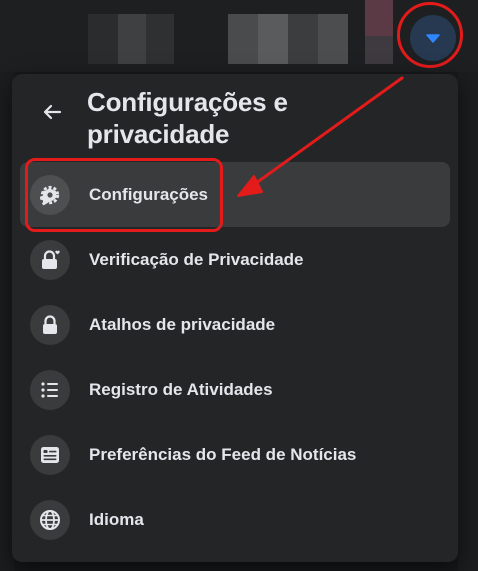 Image resolution: width=478 pixels, height=571 pixels. Describe the element at coordinates (182, 324) in the screenshot. I see `menu-item-label: Atalhos de privacidade` at that location.